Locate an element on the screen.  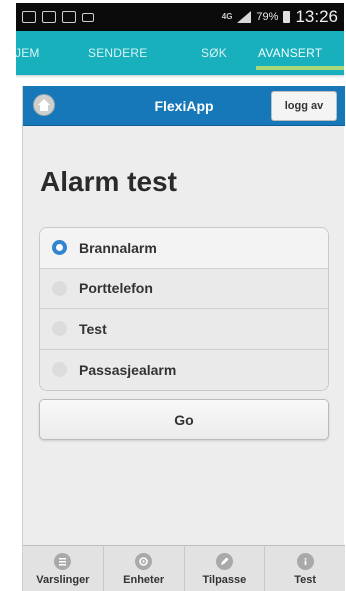
nav-item-enheter: Enheter is located at coordinates (144, 568).